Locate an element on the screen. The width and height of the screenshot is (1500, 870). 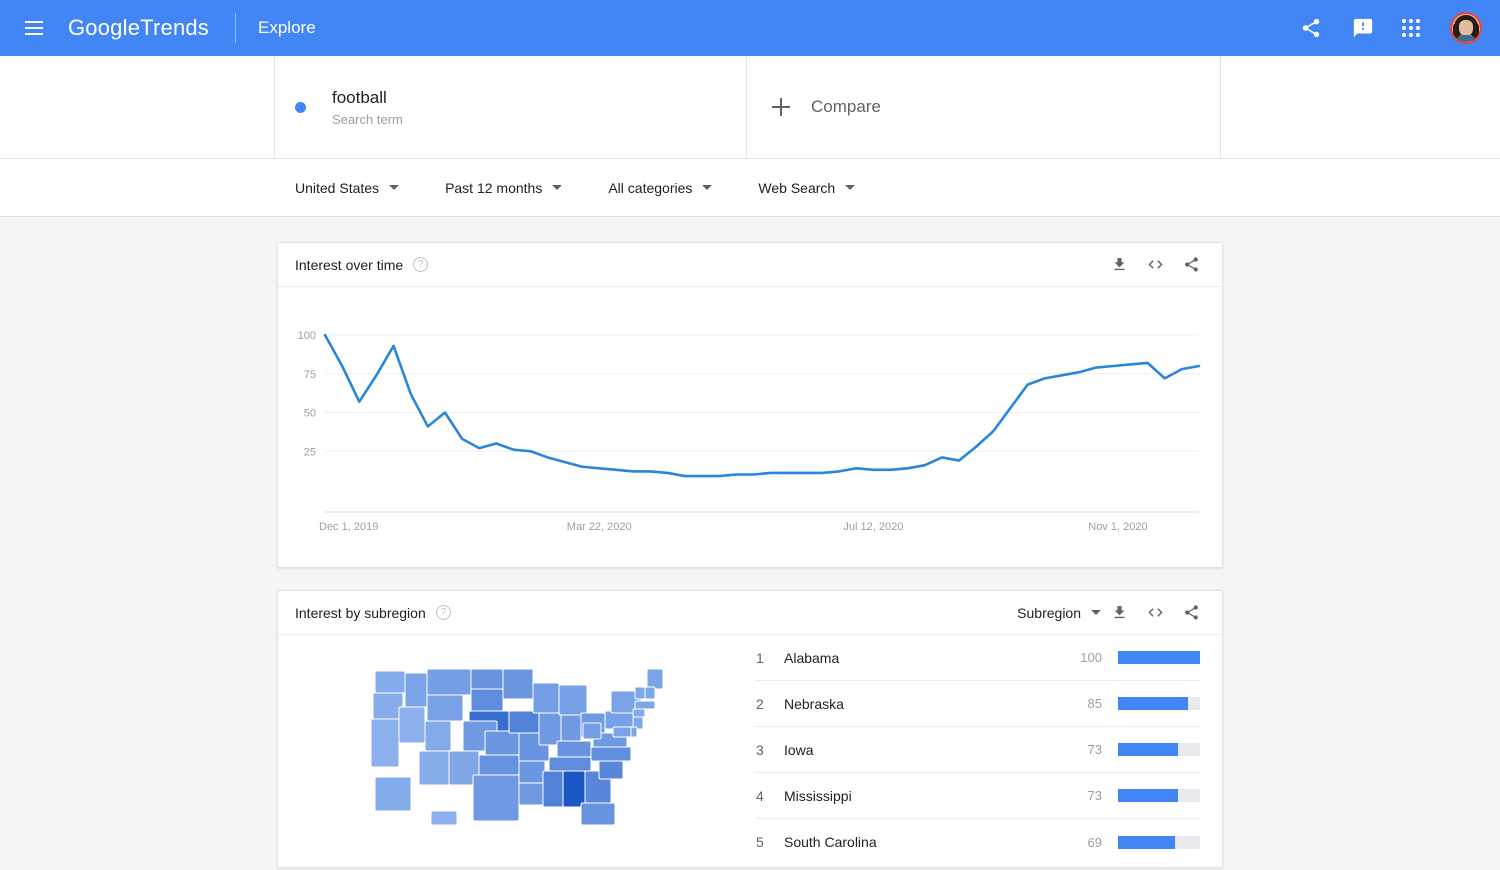
map-state-maine is located at coordinates (655, 679).